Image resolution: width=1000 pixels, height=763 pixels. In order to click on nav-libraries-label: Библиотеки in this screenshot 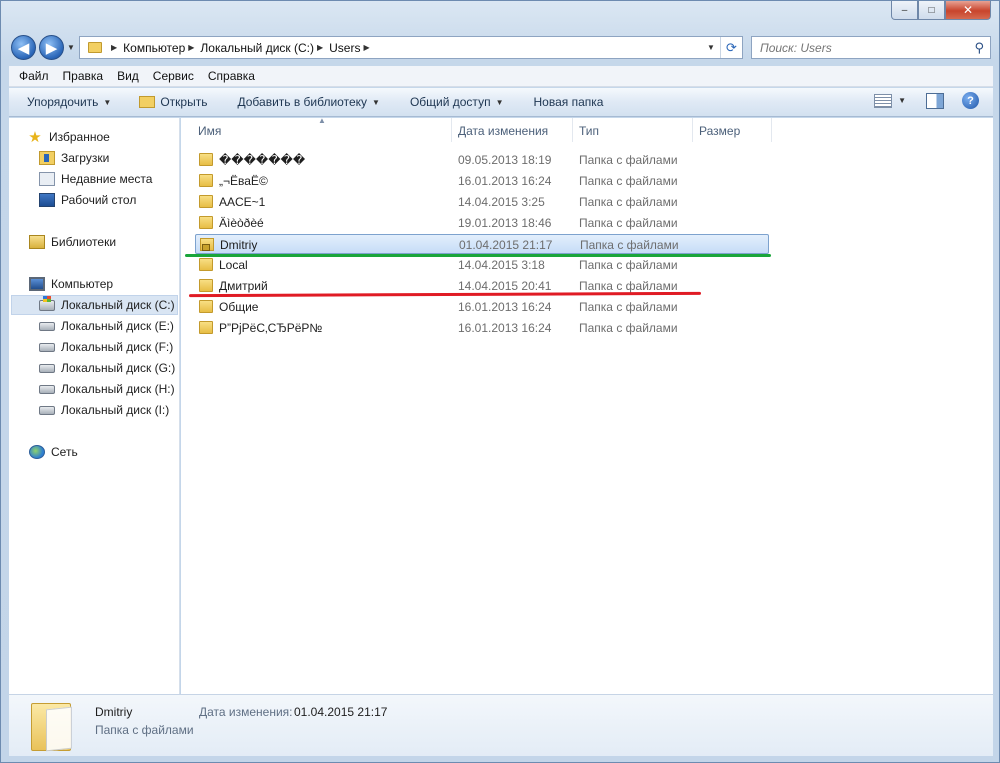, I will do `click(84, 242)`.